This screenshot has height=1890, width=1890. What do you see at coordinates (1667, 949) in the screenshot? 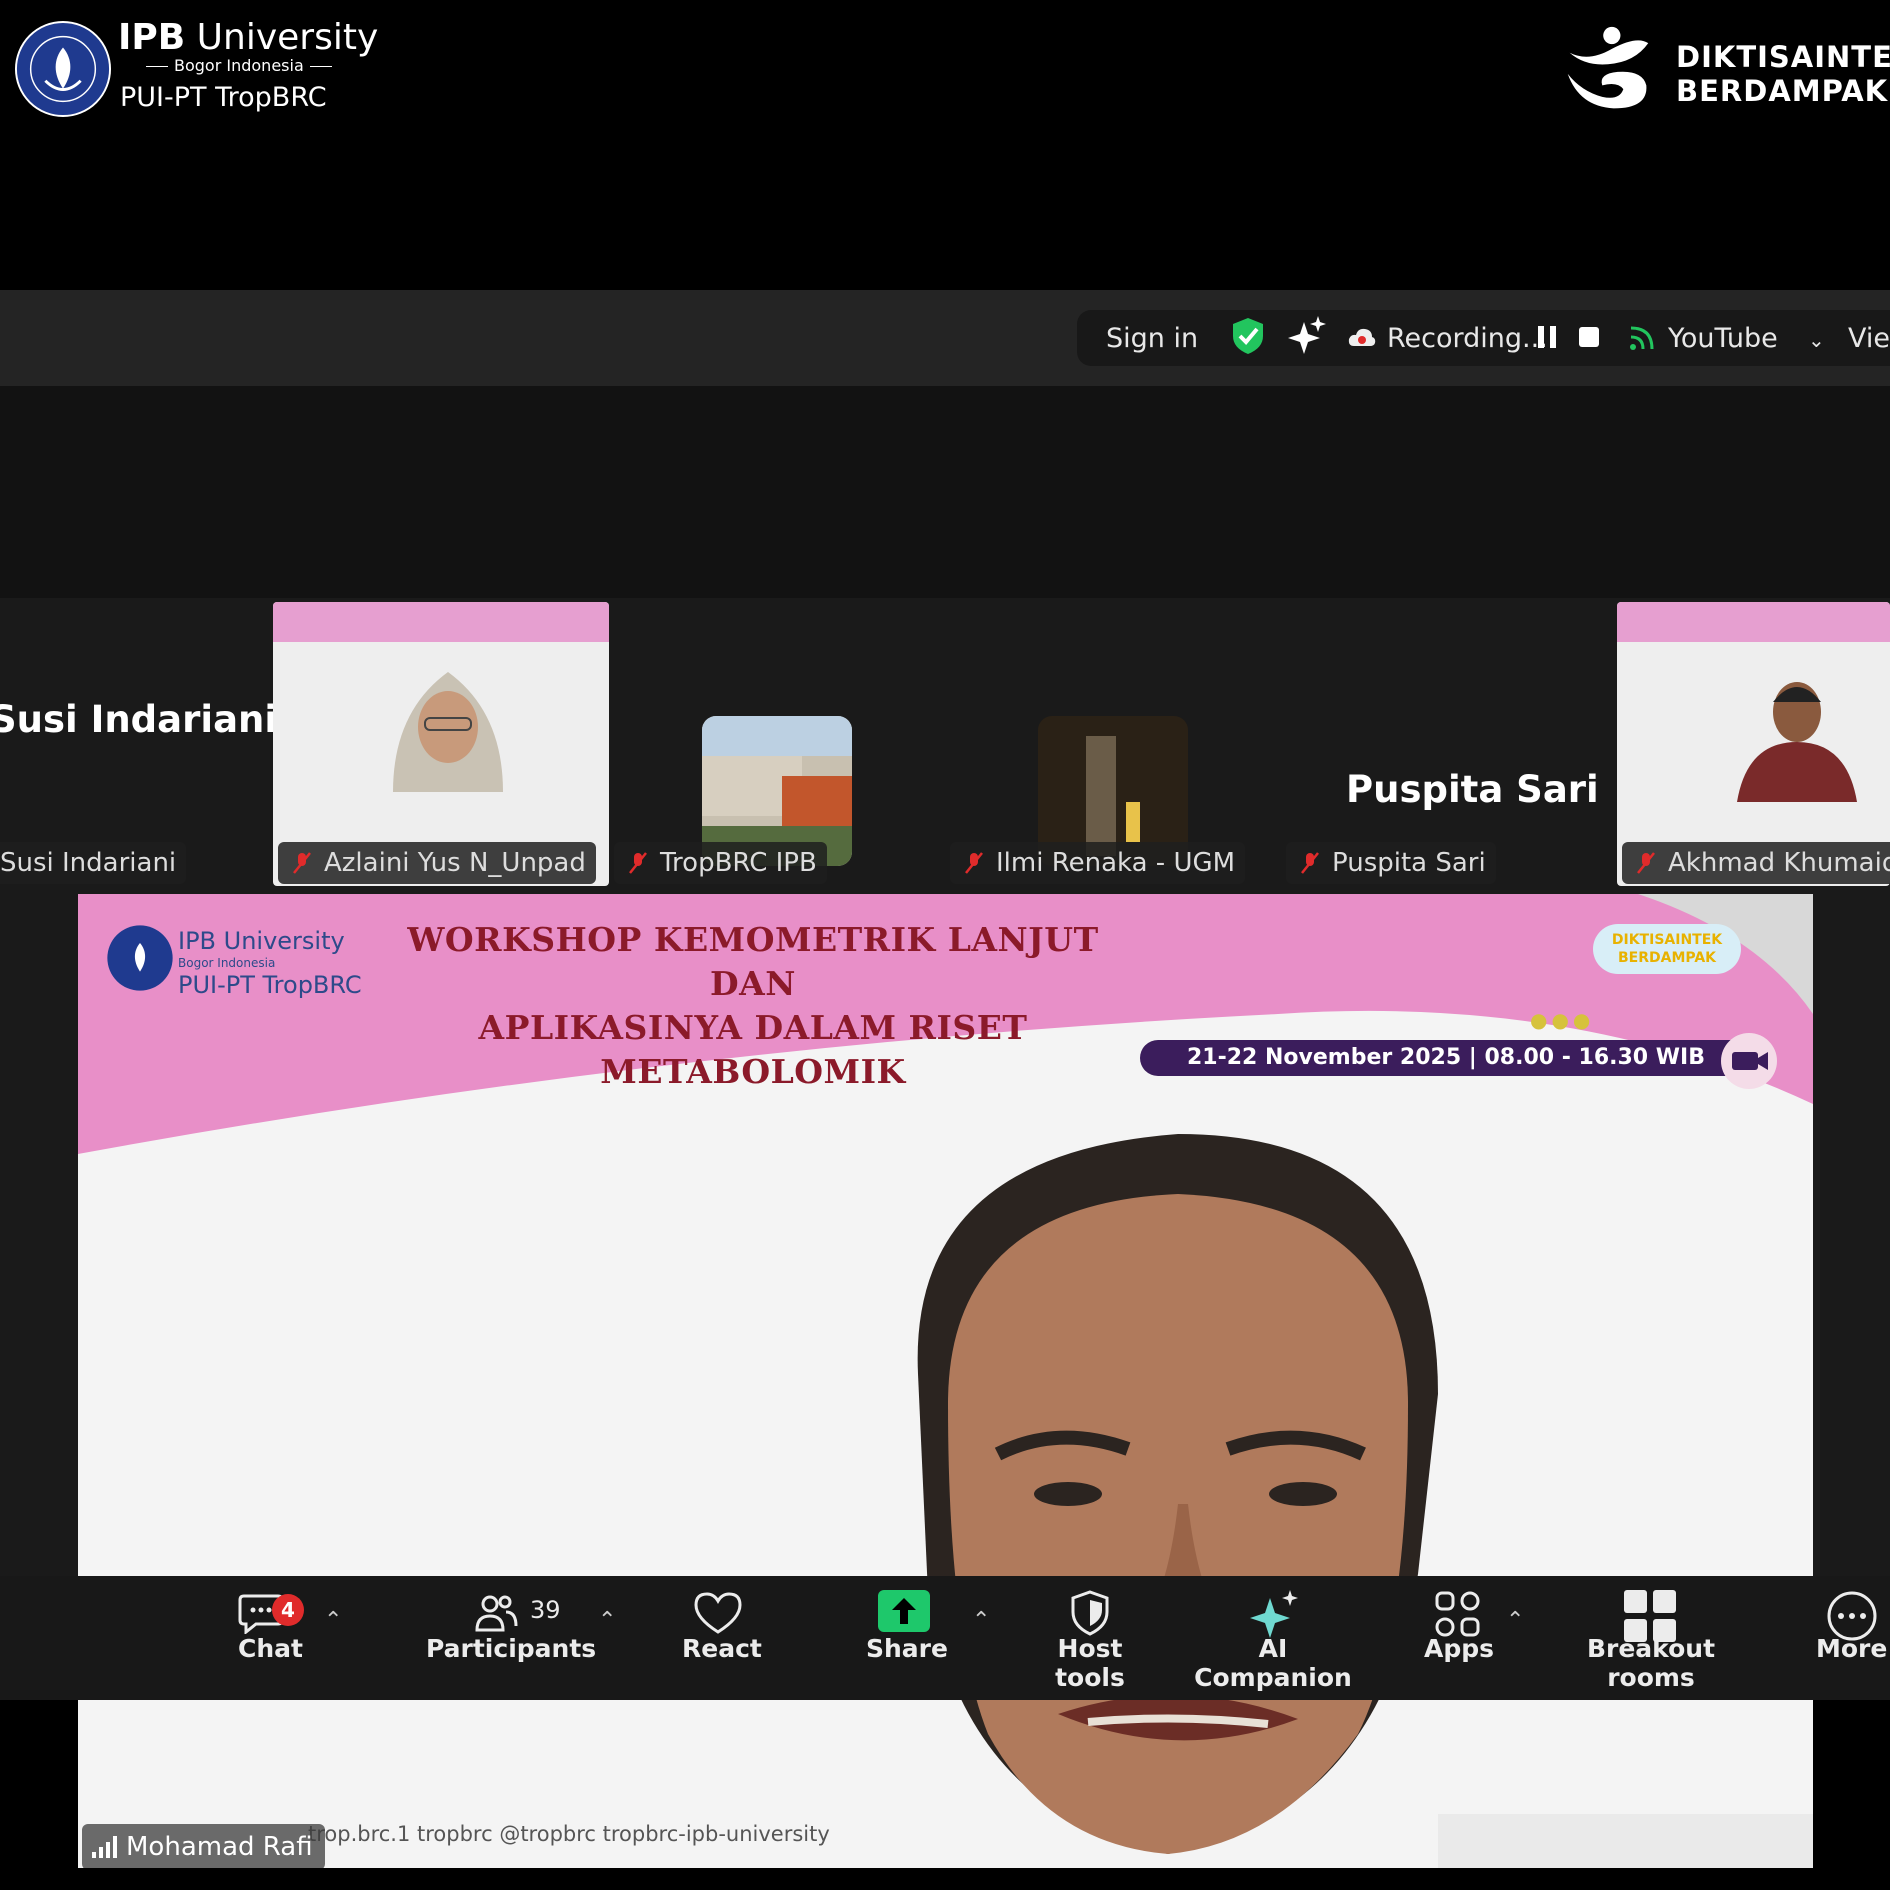
I see `banner-dikti-badge: DIKTISAINTEK BERDAMPAK` at bounding box center [1667, 949].